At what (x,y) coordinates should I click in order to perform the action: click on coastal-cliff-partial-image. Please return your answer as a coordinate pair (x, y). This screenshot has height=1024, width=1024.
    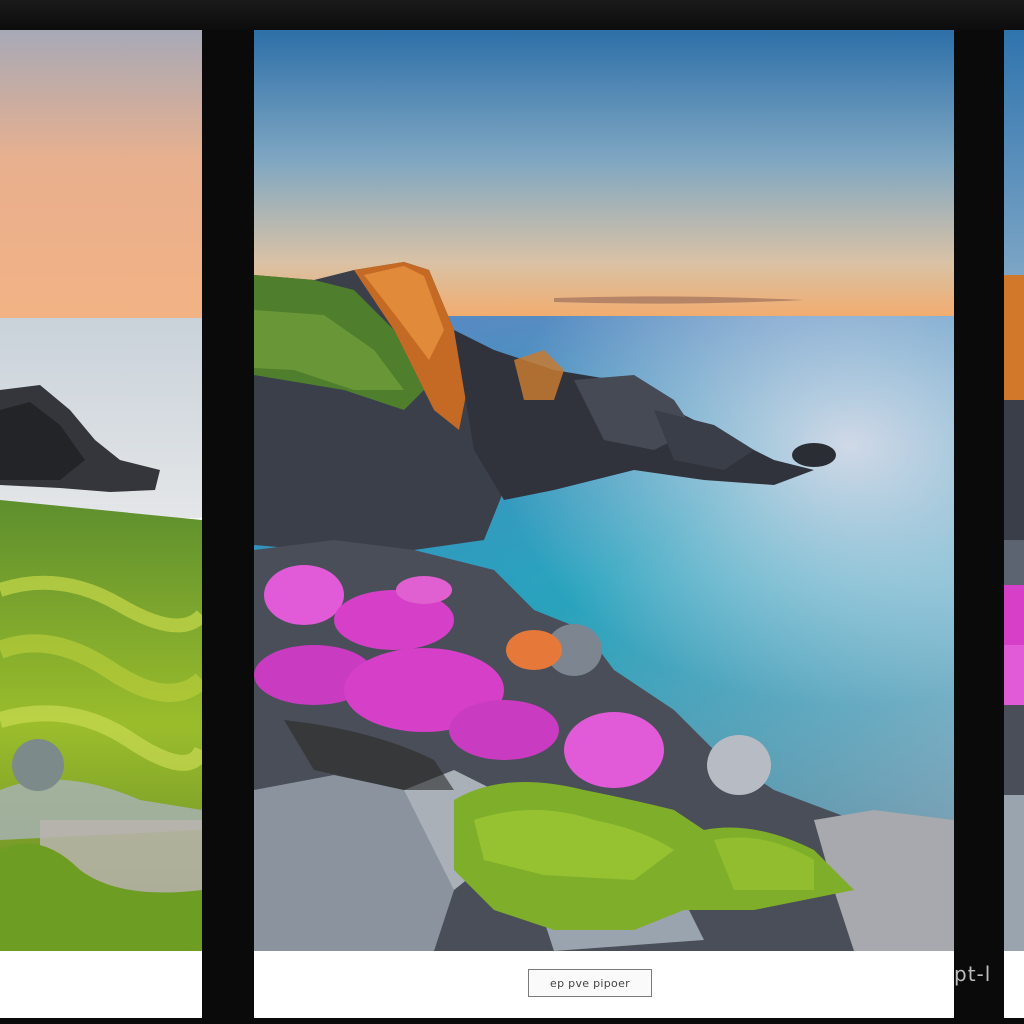
    Looking at the image, I should click on (1014, 490).